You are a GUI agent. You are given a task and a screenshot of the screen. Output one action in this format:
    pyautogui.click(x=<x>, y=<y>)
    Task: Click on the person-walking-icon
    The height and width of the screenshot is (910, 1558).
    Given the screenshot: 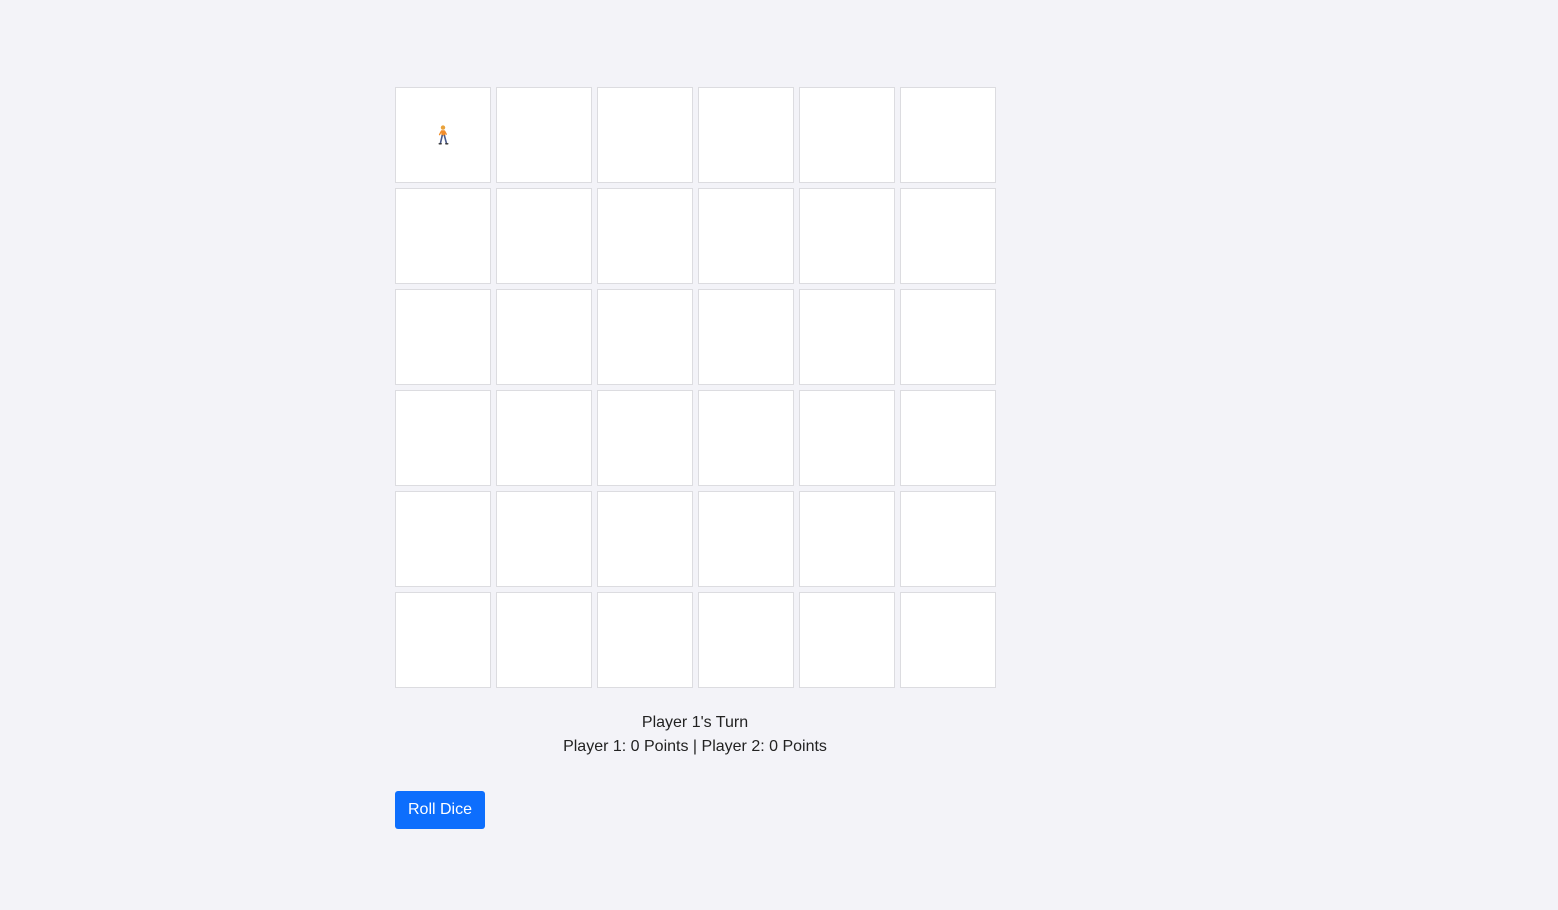 What is the action you would take?
    pyautogui.click(x=443, y=135)
    